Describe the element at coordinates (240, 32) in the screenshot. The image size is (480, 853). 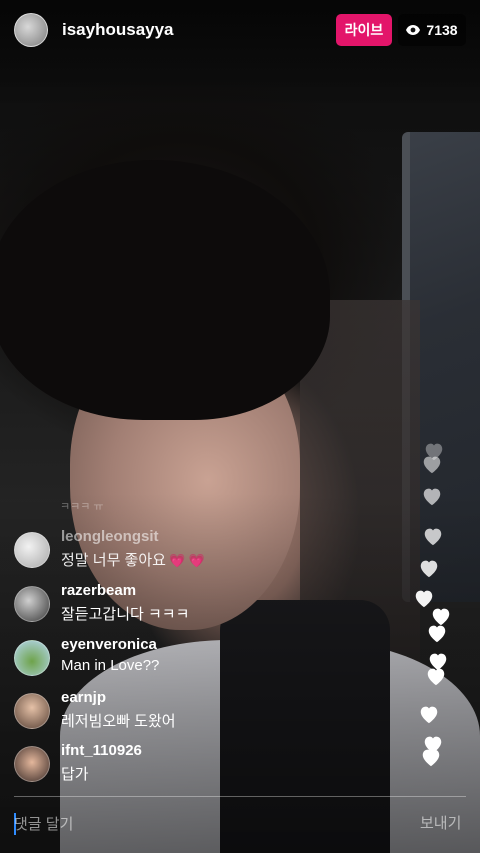
I see `live-header: isayhousayya 라이브 7138` at that location.